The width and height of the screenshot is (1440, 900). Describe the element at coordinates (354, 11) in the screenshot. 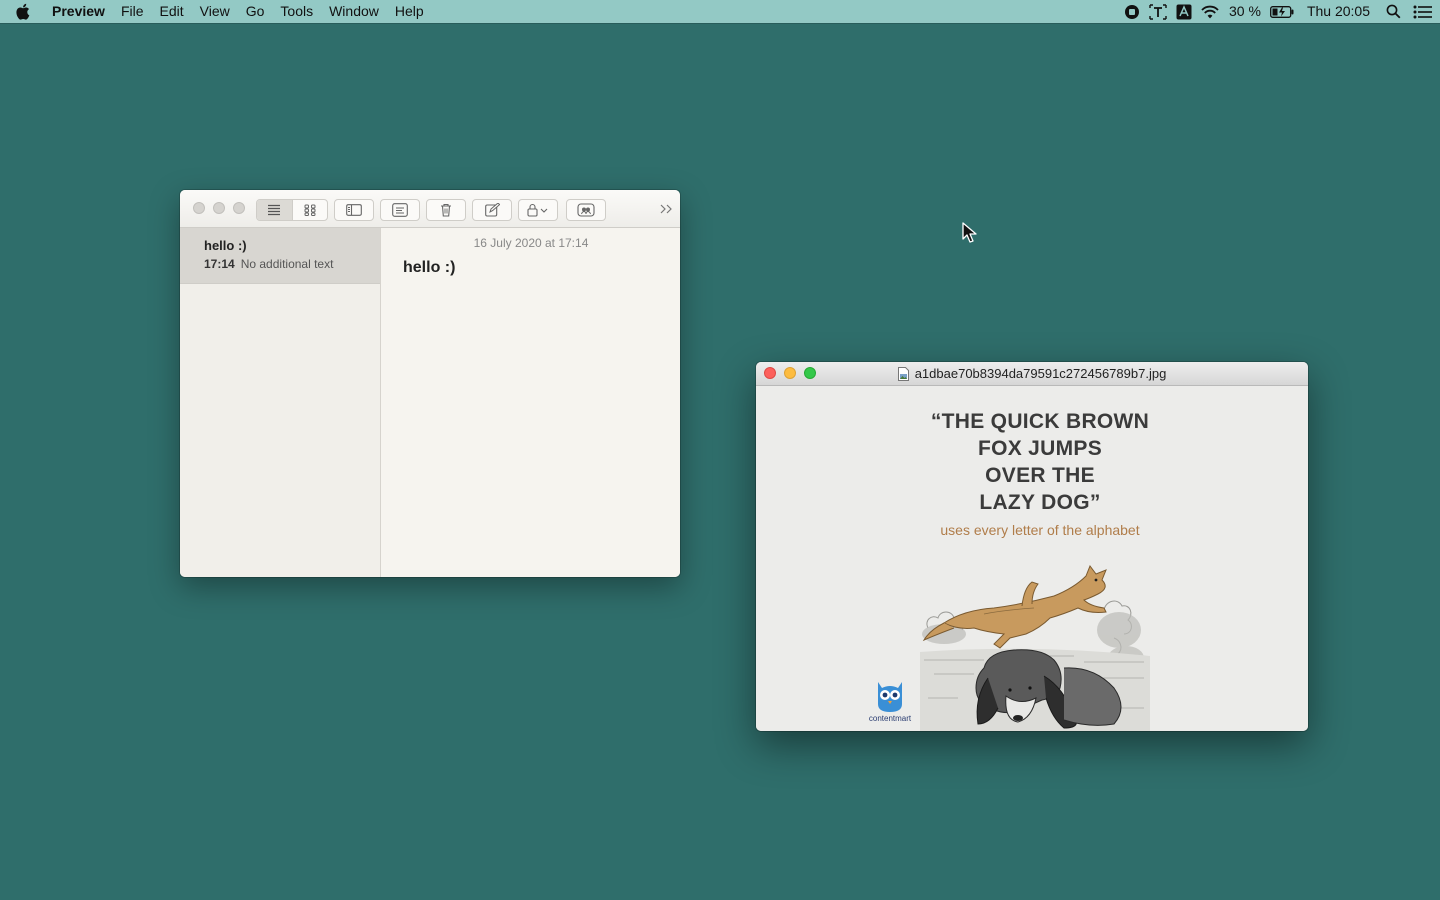

I see `menu-window: Window` at that location.